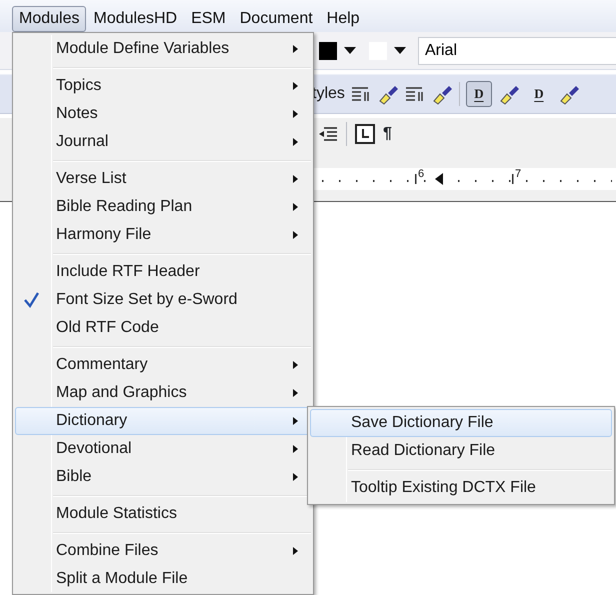  Describe the element at coordinates (328, 50) in the screenshot. I see `text-color-icon` at that location.